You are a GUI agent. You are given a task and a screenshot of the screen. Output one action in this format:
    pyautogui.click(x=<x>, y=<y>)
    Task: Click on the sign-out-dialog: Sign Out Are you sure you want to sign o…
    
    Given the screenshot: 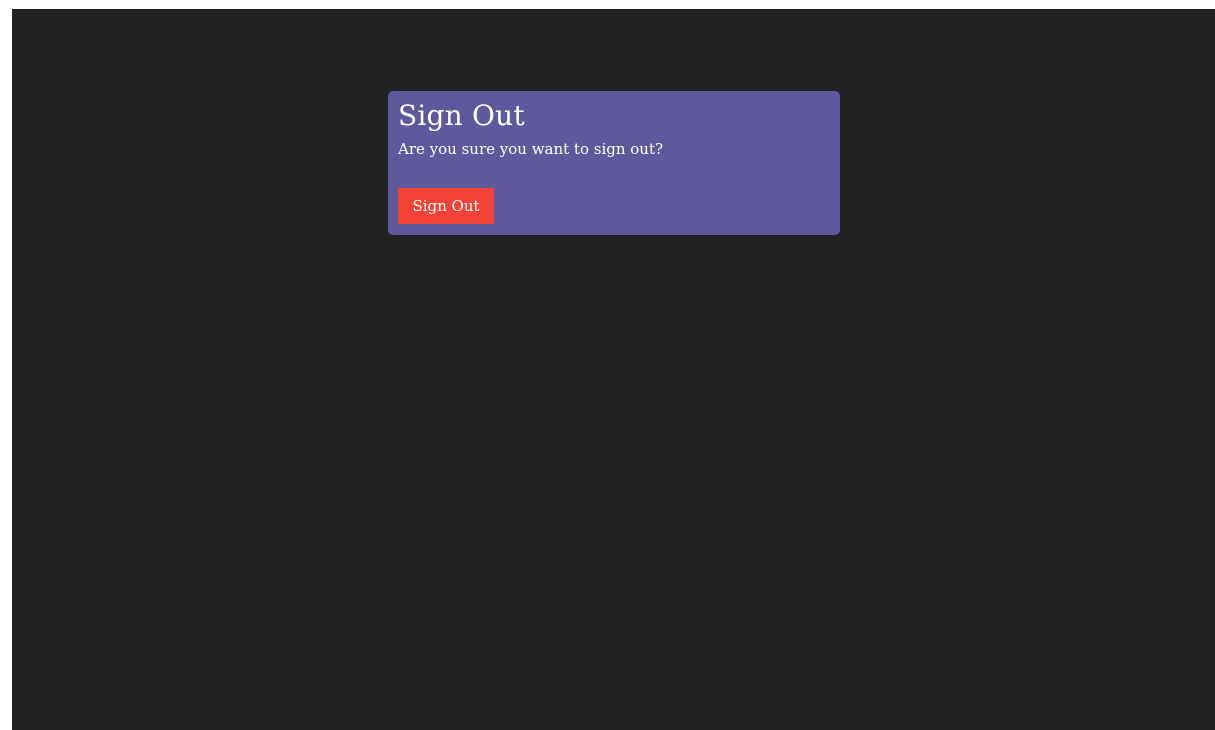 What is the action you would take?
    pyautogui.click(x=614, y=163)
    